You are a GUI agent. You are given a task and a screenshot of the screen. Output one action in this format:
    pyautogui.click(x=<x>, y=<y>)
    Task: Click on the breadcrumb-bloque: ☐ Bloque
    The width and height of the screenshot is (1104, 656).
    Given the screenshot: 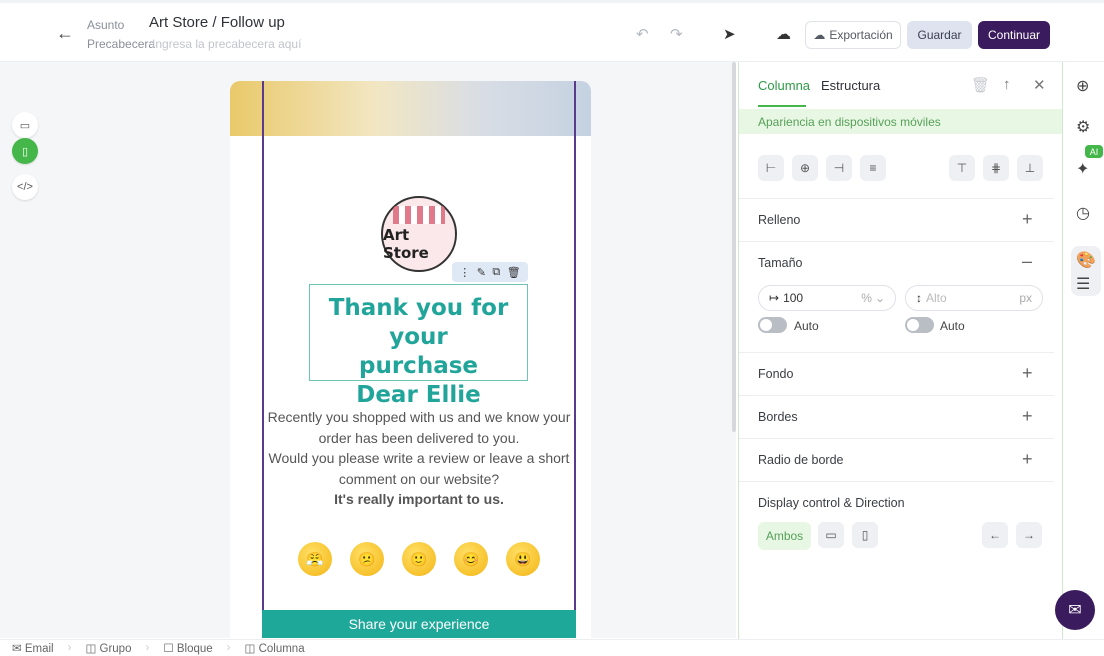 What is the action you would take?
    pyautogui.click(x=187, y=648)
    